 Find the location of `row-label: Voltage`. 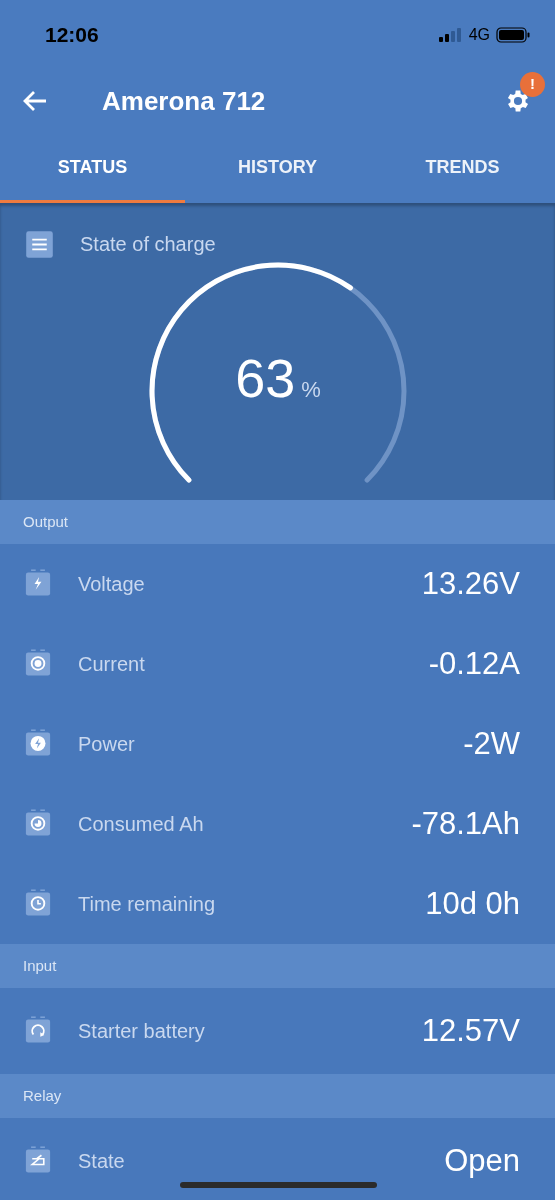

row-label: Voltage is located at coordinates (111, 584).